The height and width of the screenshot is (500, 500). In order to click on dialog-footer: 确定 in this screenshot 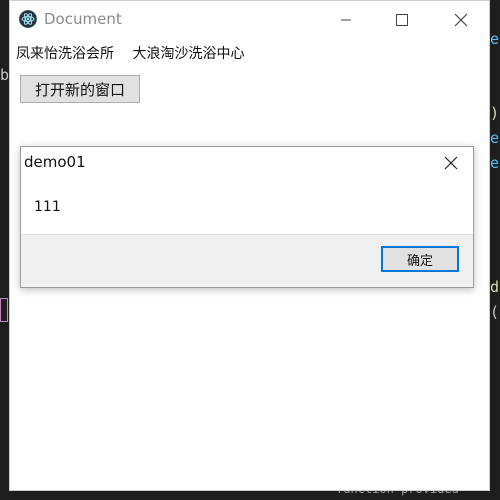, I will do `click(247, 260)`.